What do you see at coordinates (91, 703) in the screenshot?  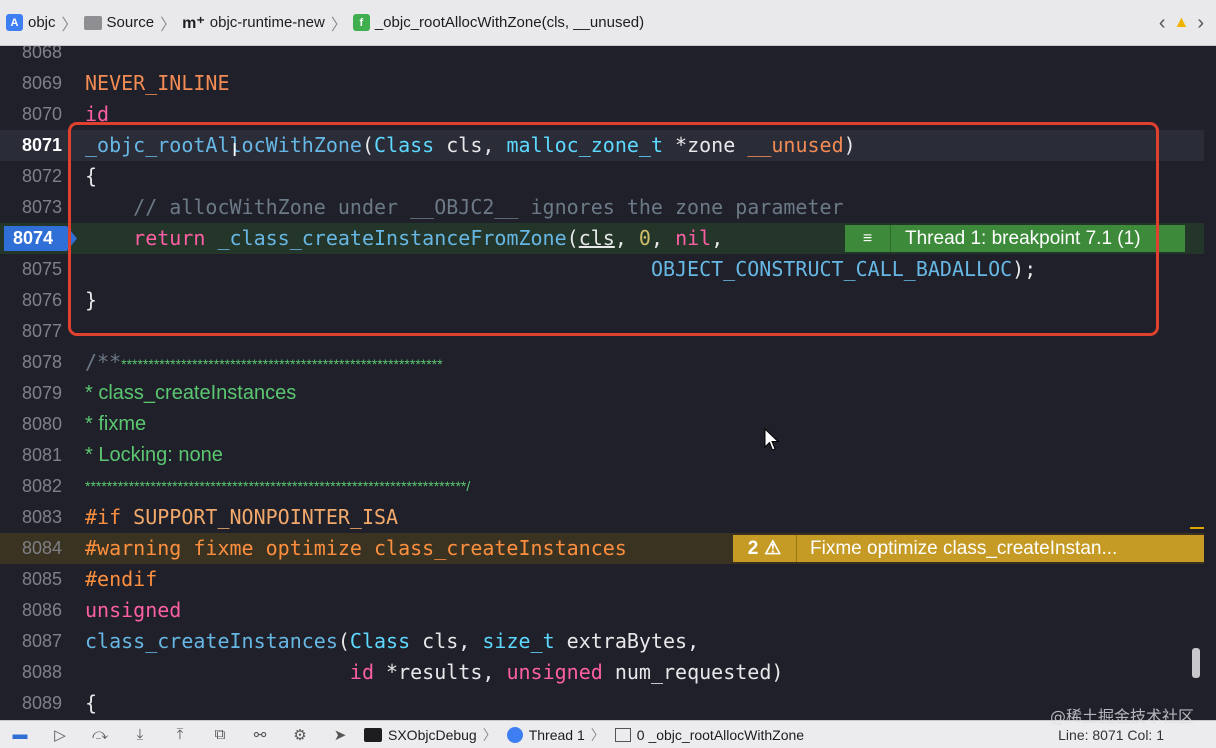 I see `code-text: {` at bounding box center [91, 703].